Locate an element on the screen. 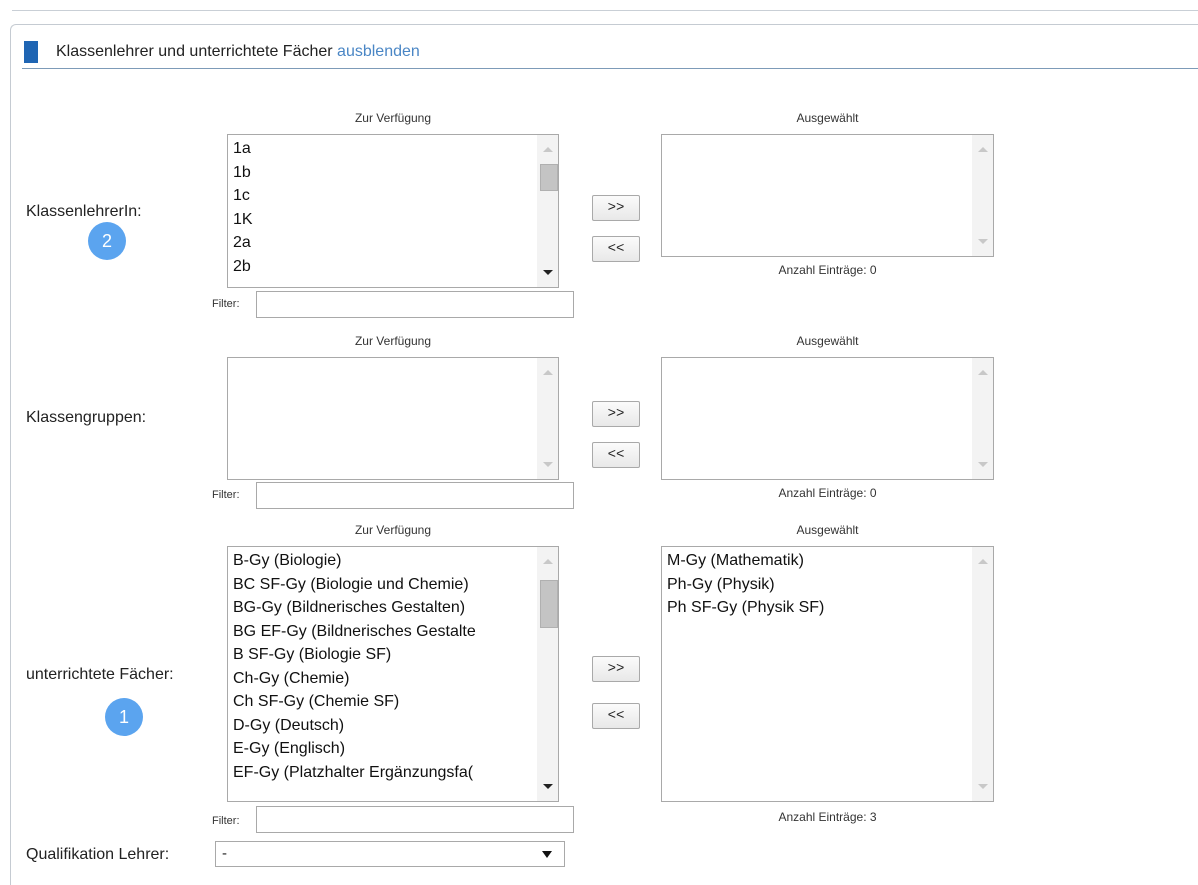 The width and height of the screenshot is (1198, 885). list-option: D-Gy (Deutsch) is located at coordinates (384, 726).